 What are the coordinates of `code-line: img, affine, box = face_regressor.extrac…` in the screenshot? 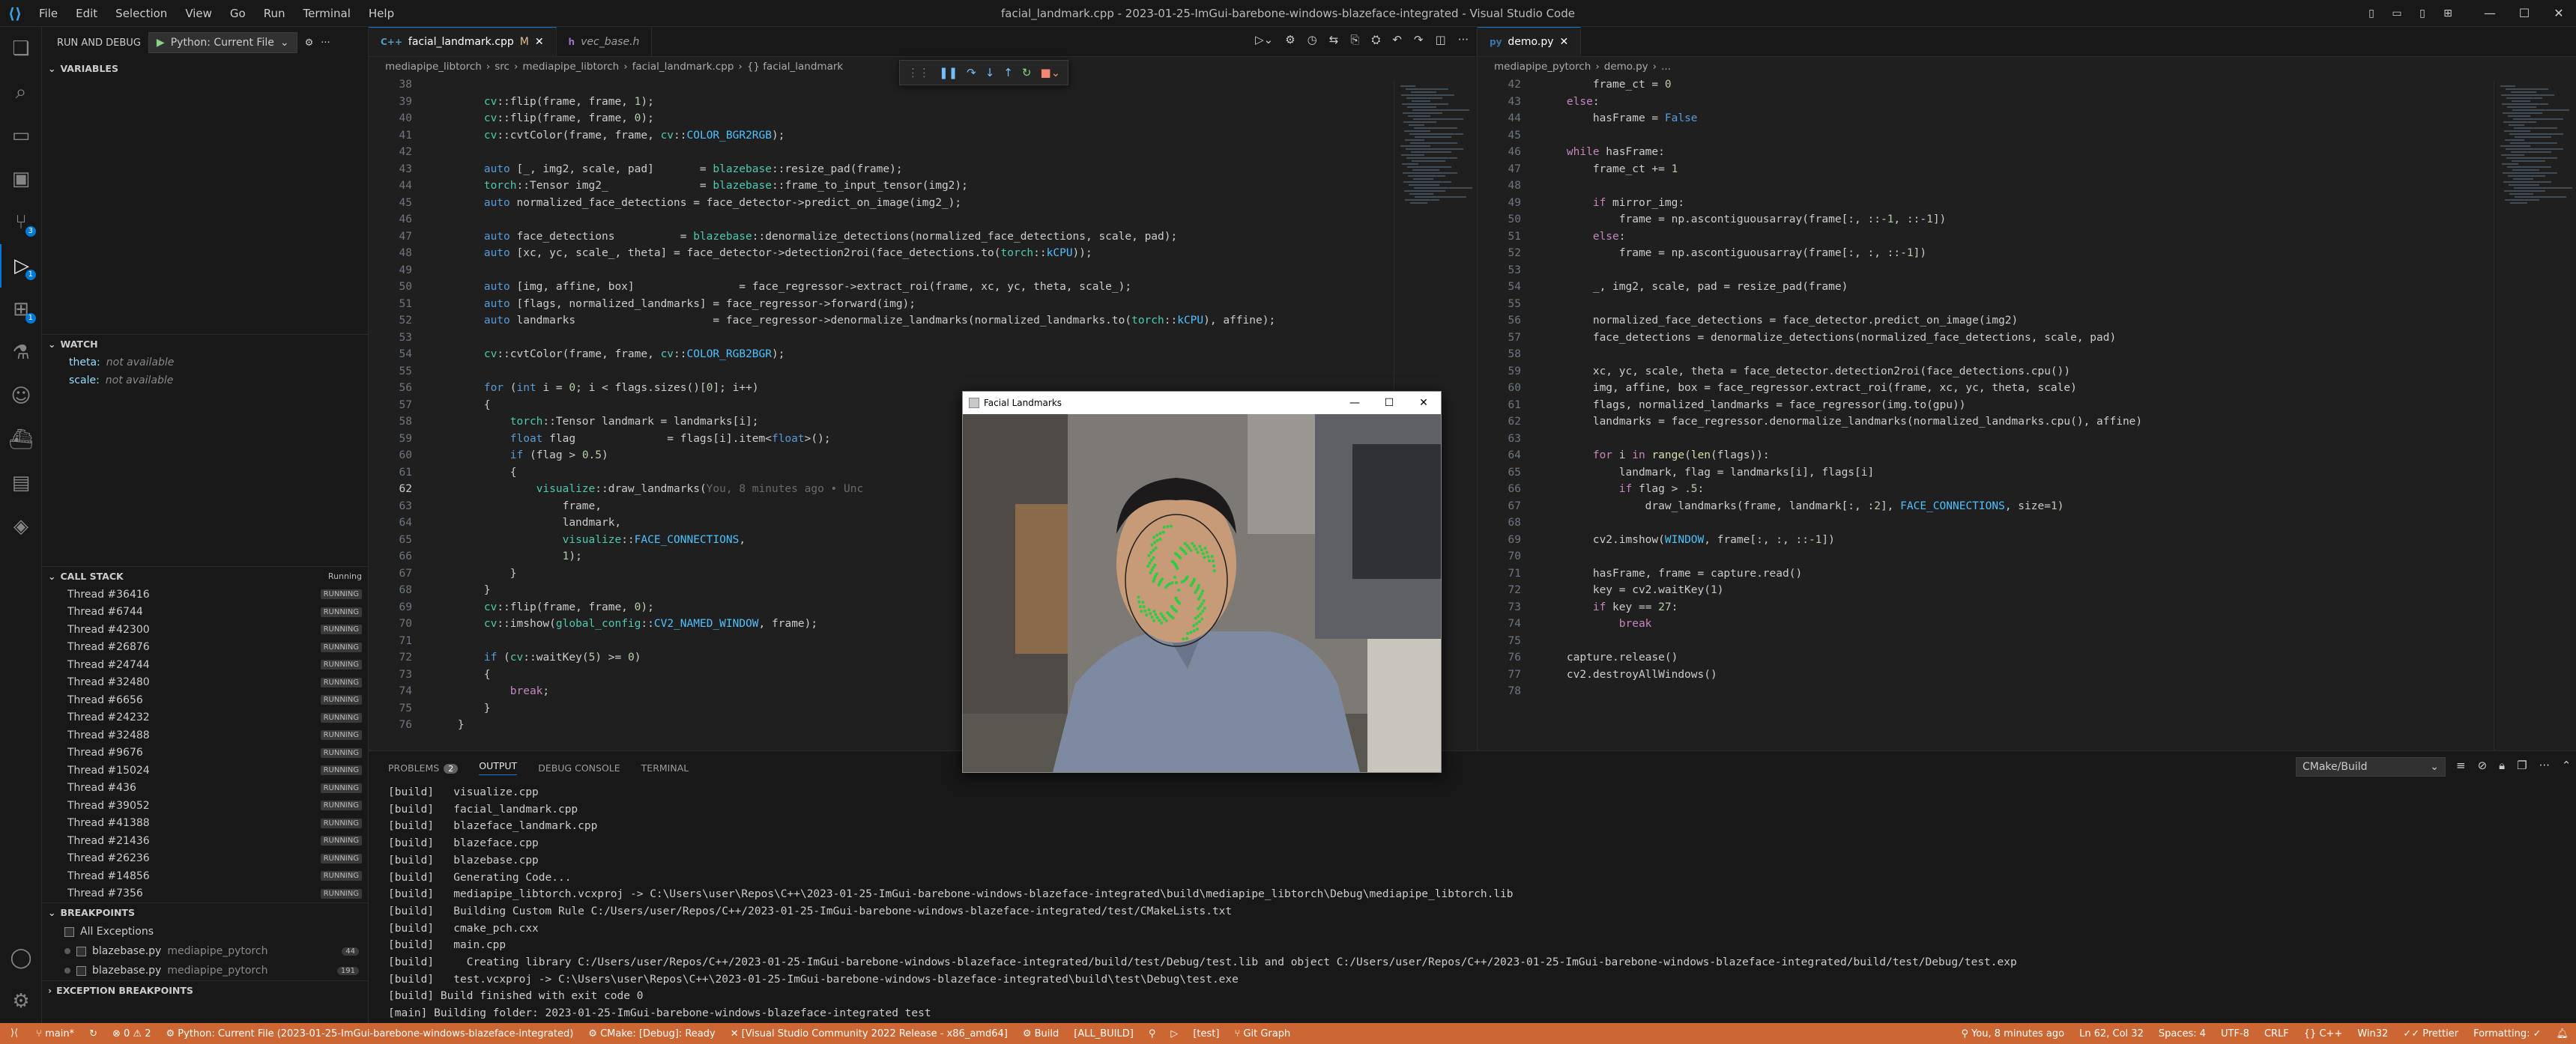 It's located at (1809, 388).